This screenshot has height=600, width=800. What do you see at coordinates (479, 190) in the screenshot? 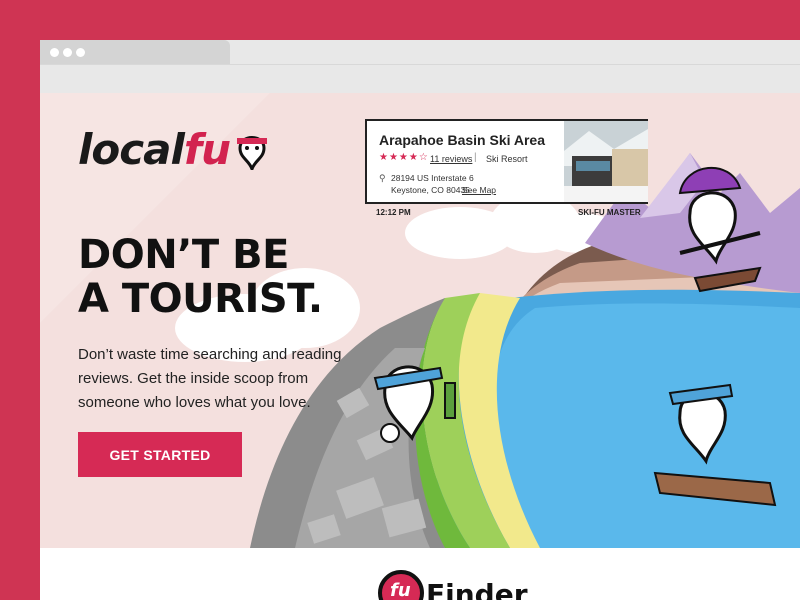
I see `see-map-link: See Map` at bounding box center [479, 190].